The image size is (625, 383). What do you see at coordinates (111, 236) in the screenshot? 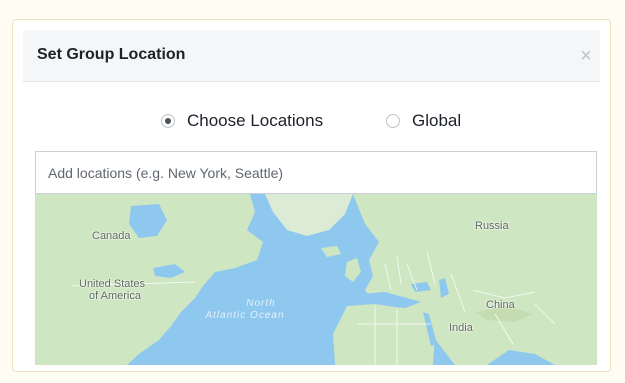
I see `map-label-canada: Canada` at bounding box center [111, 236].